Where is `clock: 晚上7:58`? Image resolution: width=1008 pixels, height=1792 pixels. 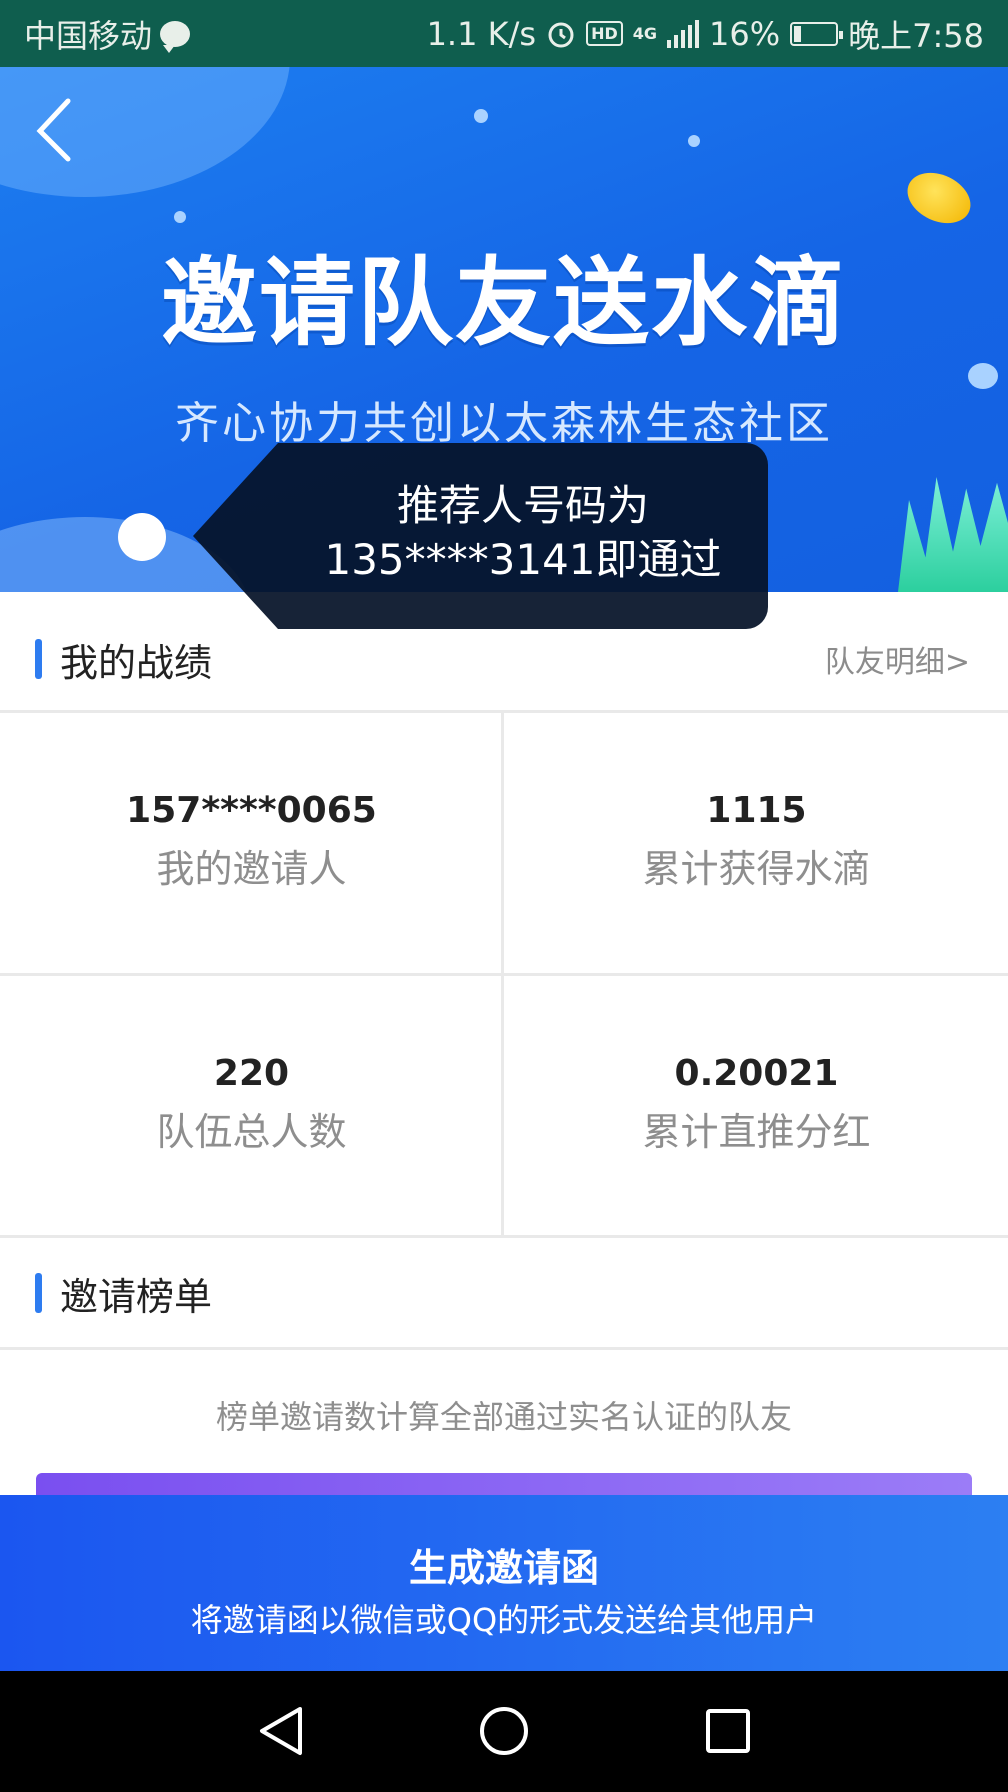 clock: 晚上7:58 is located at coordinates (916, 35).